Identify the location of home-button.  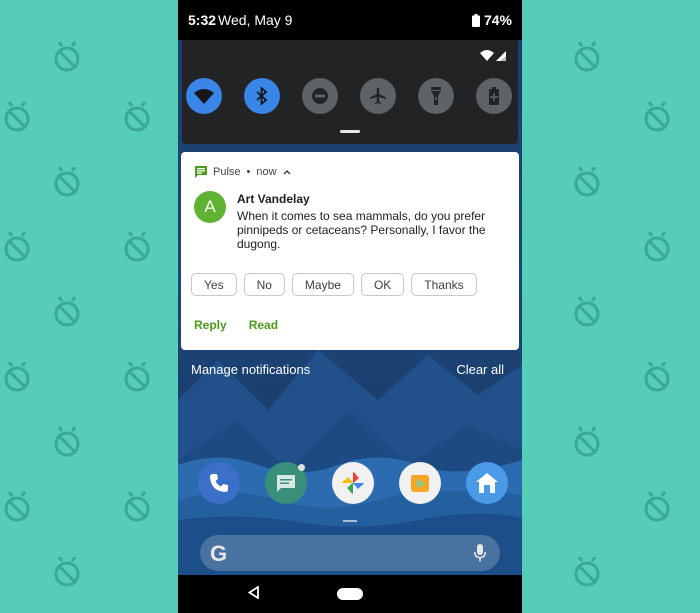
(350, 594).